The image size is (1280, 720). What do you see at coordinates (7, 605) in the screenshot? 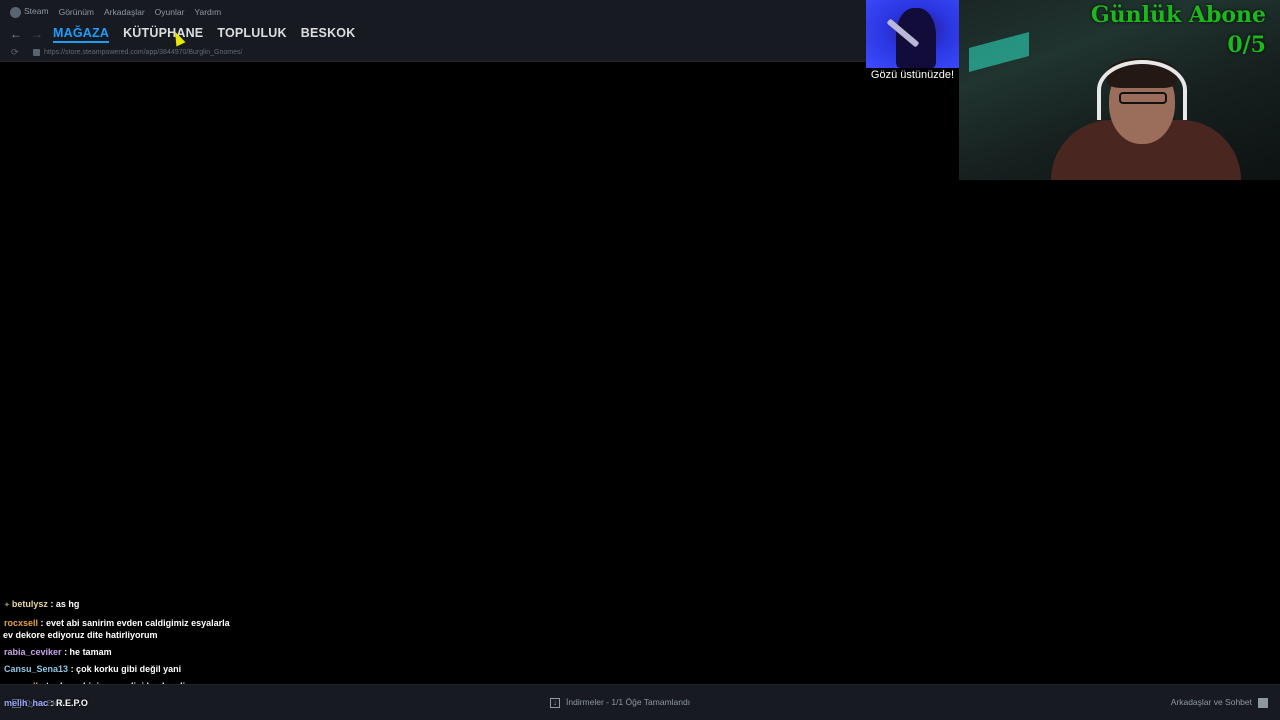
I see `badge-icon: ✦` at bounding box center [7, 605].